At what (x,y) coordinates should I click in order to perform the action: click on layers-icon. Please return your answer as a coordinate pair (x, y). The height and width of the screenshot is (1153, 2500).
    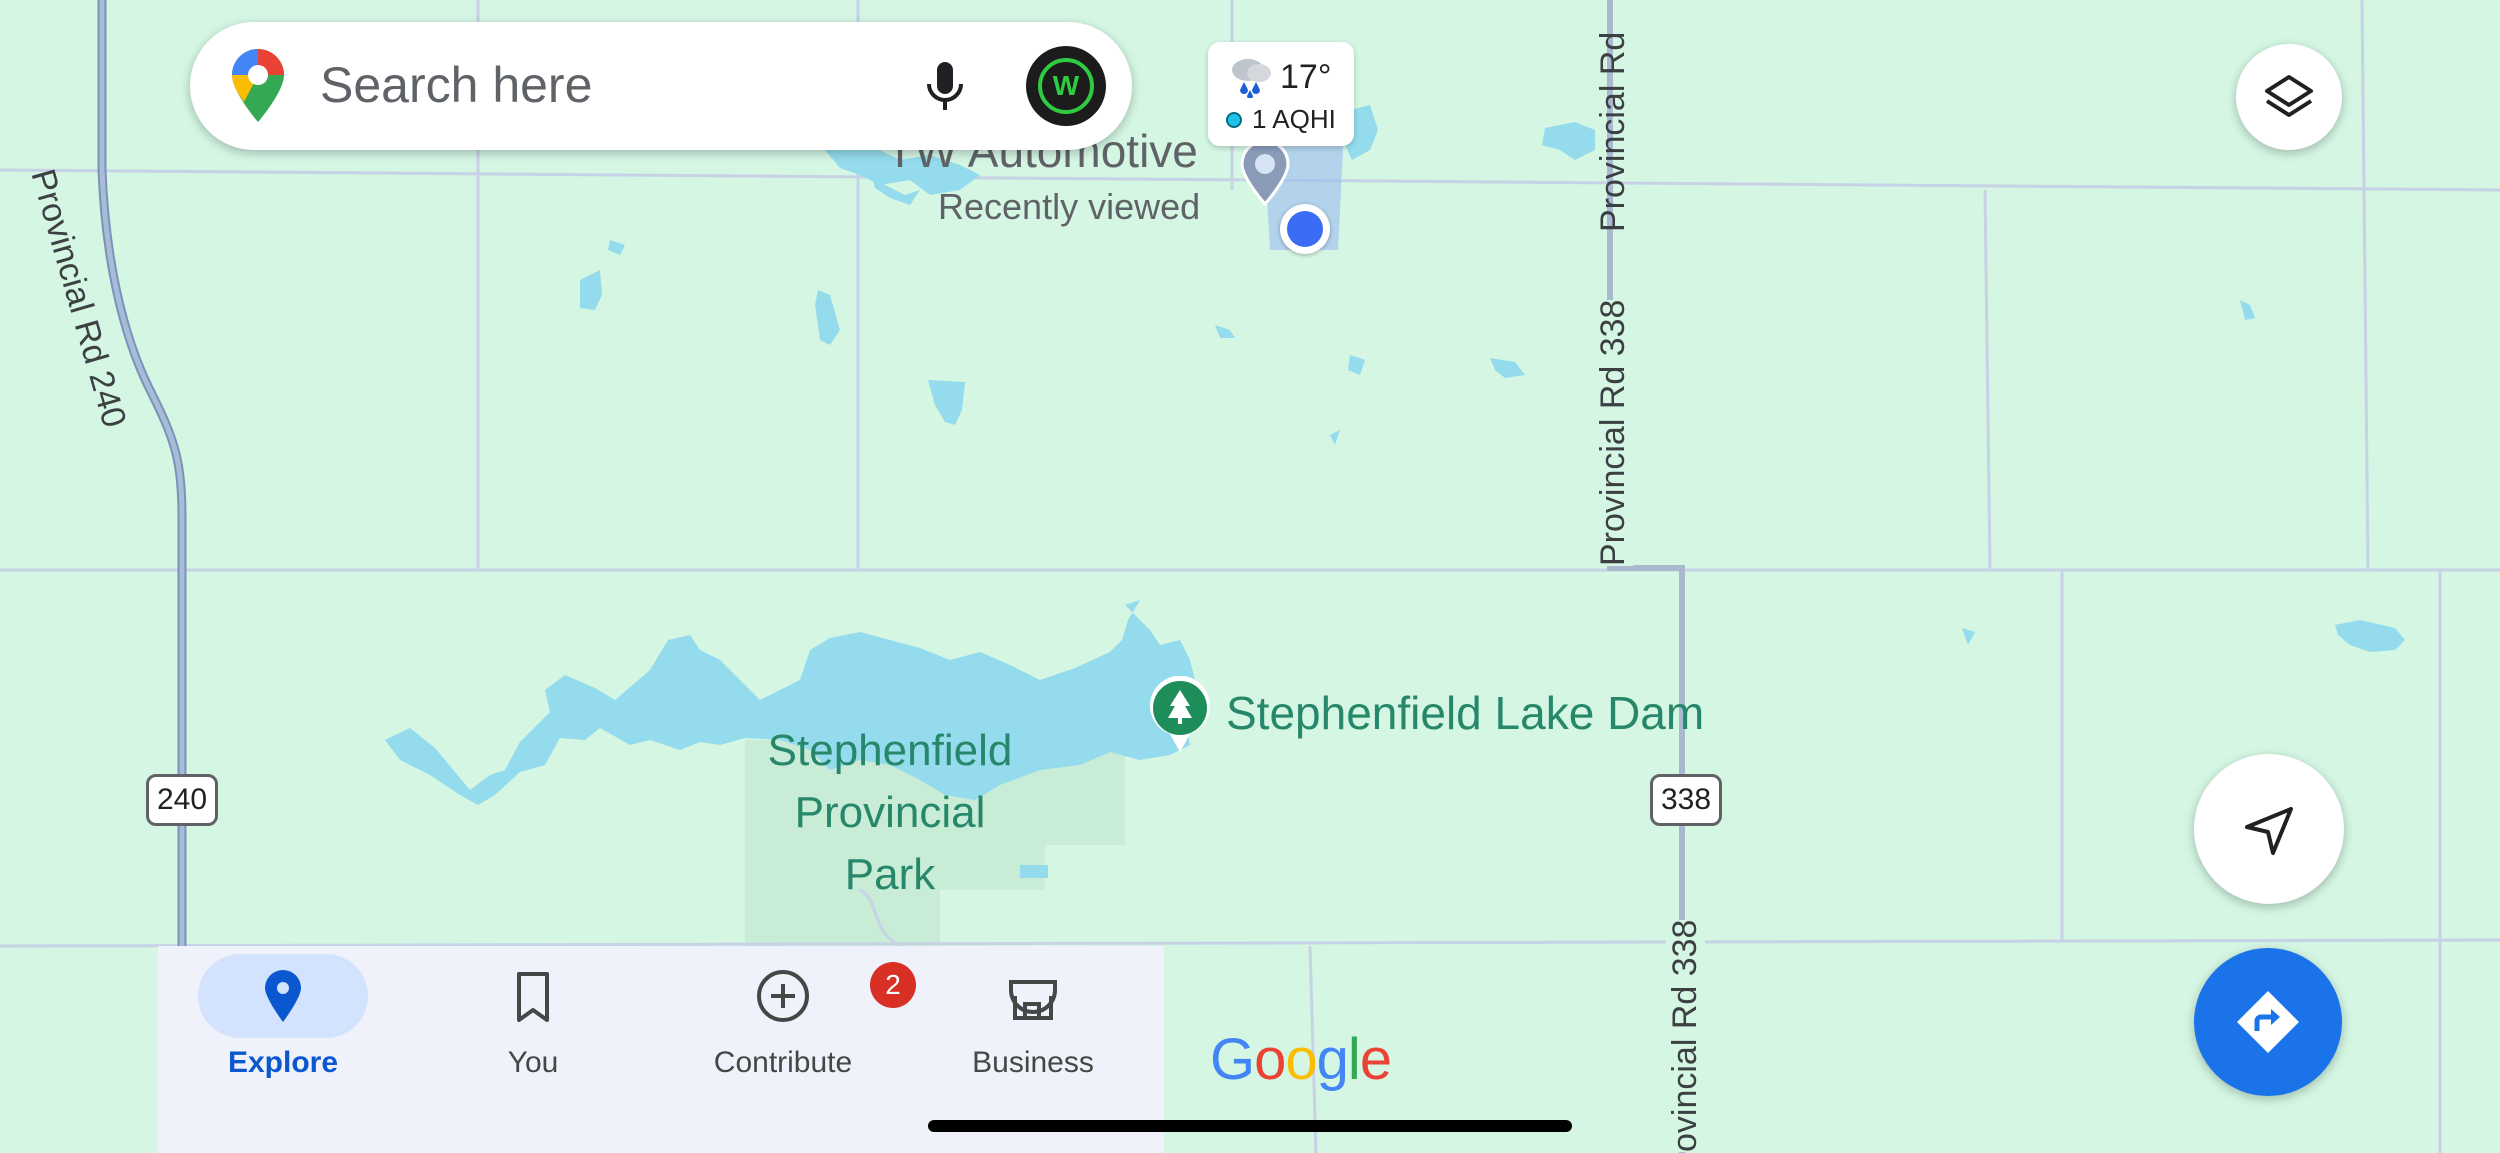
    Looking at the image, I should click on (2289, 96).